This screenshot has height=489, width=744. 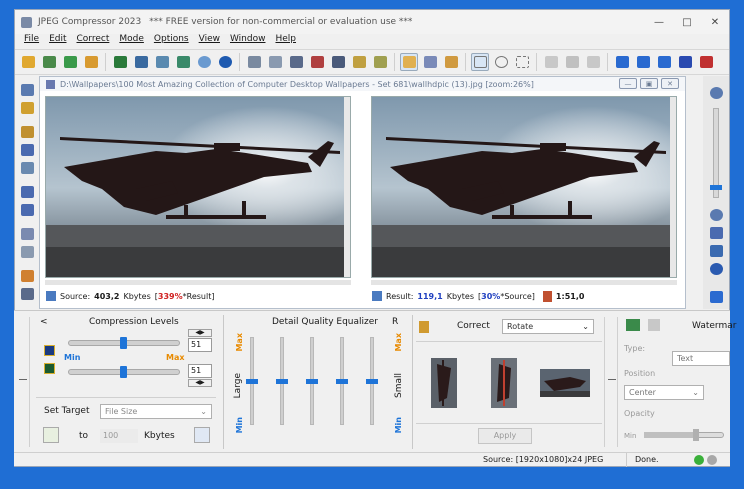 I want to click on spin-2-arrows: ◀▶, so click(x=200, y=383).